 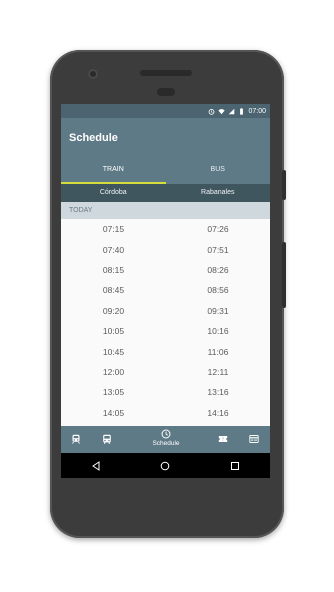 I want to click on proximity-sensor, so click(x=166, y=92).